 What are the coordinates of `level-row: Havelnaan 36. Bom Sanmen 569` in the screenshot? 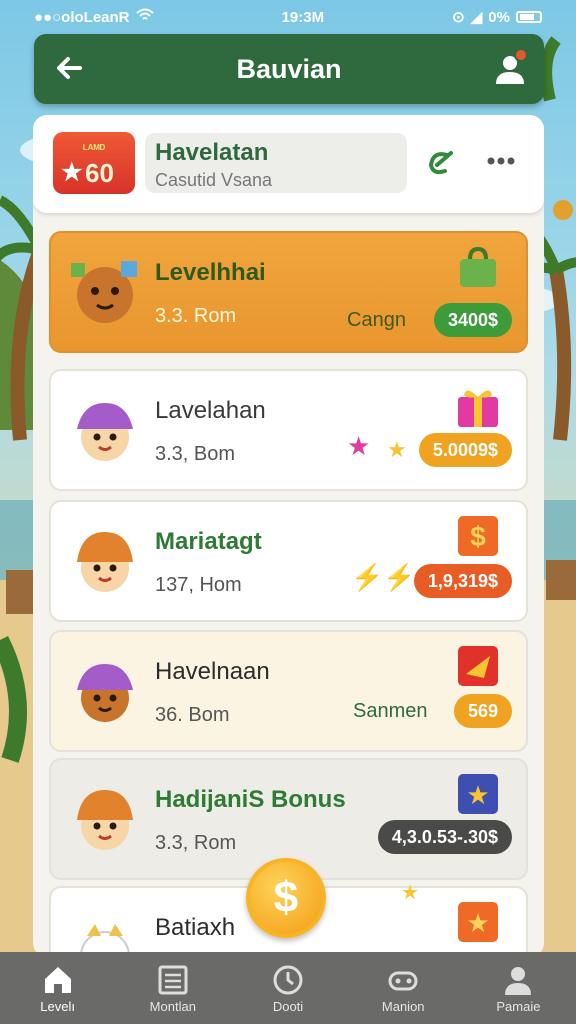 It's located at (288, 691).